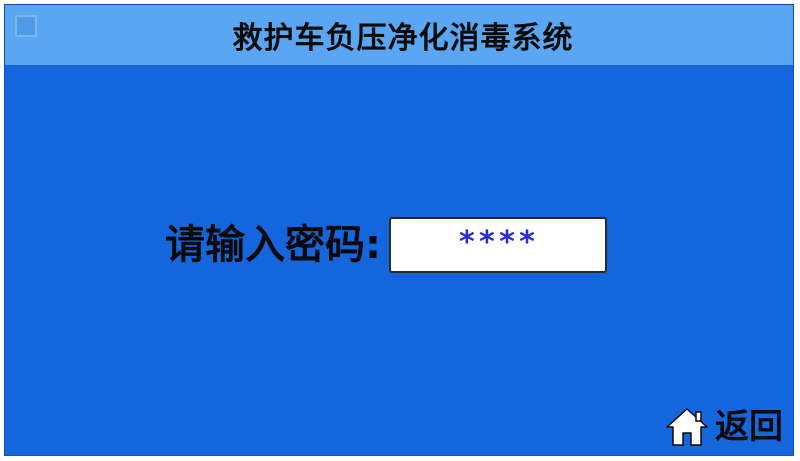 The image size is (800, 461). Describe the element at coordinates (386, 245) in the screenshot. I see `password-row: 请输入密码: ****` at that location.